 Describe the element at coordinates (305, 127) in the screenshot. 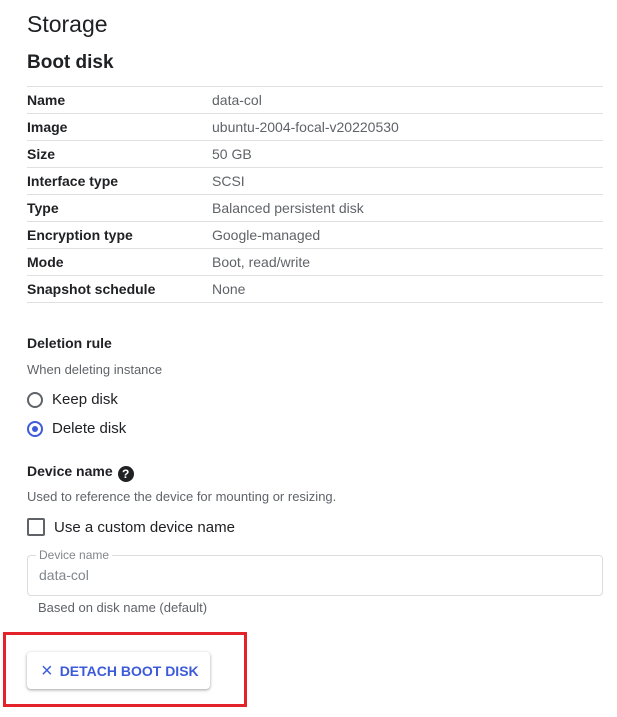

I see `row-value: ubuntu-2004-focal-v20220530` at that location.